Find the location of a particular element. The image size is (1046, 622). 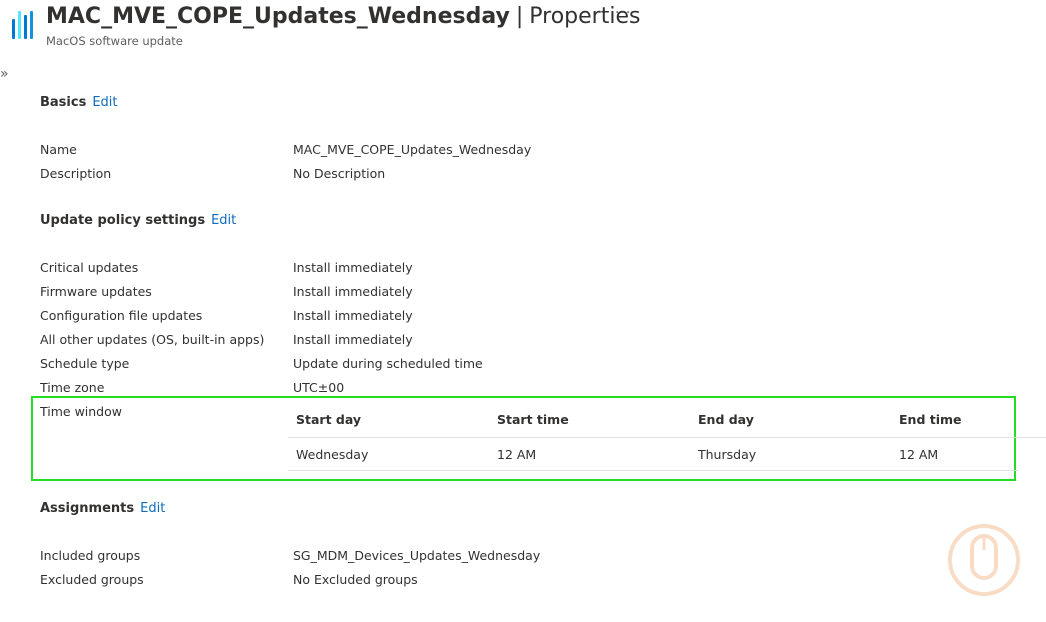

col-header-start-time: Start time is located at coordinates (533, 419).